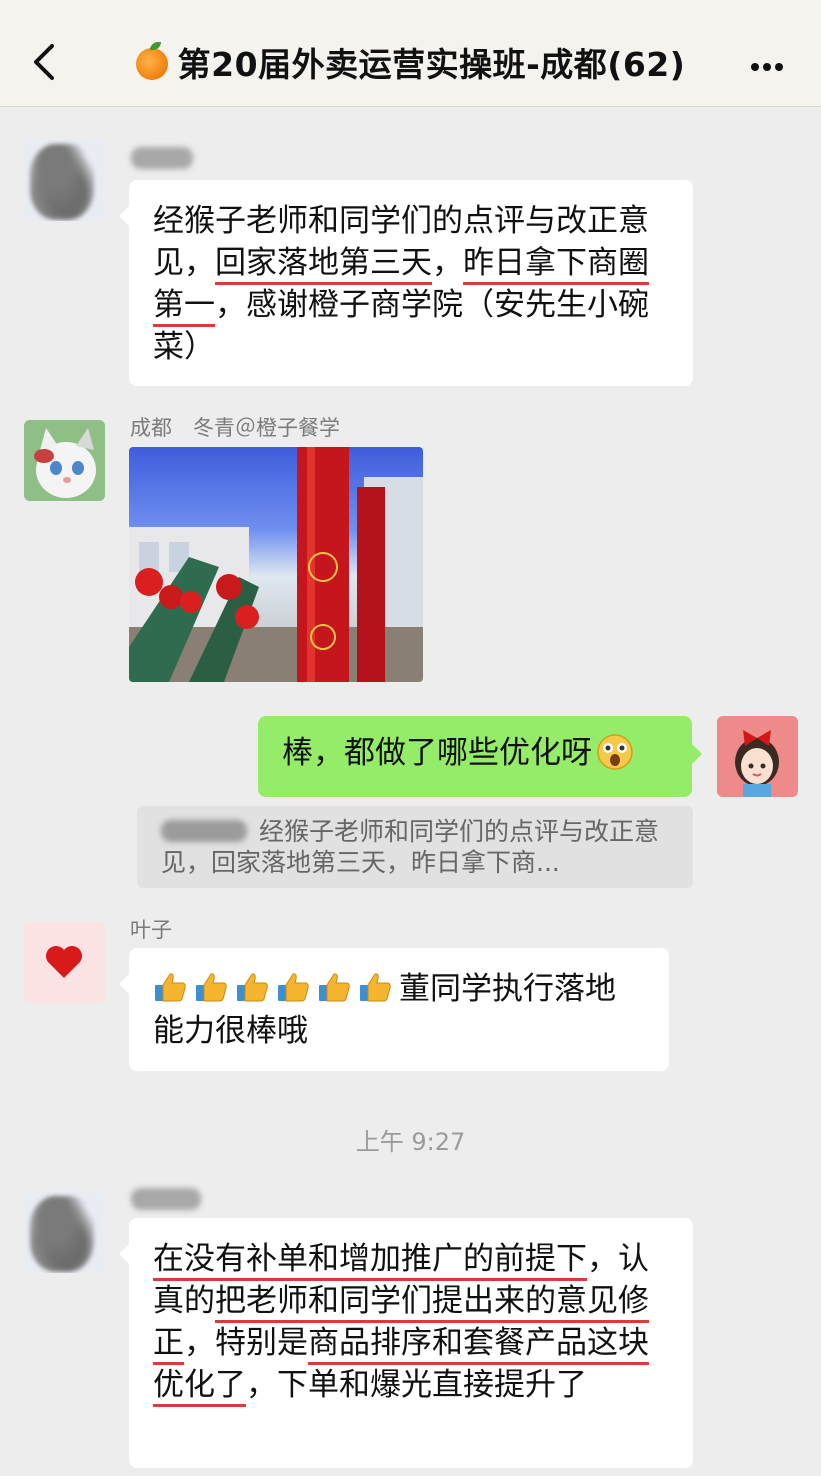 The width and height of the screenshot is (821, 1476). What do you see at coordinates (769, 63) in the screenshot?
I see `more-dots-icon` at bounding box center [769, 63].